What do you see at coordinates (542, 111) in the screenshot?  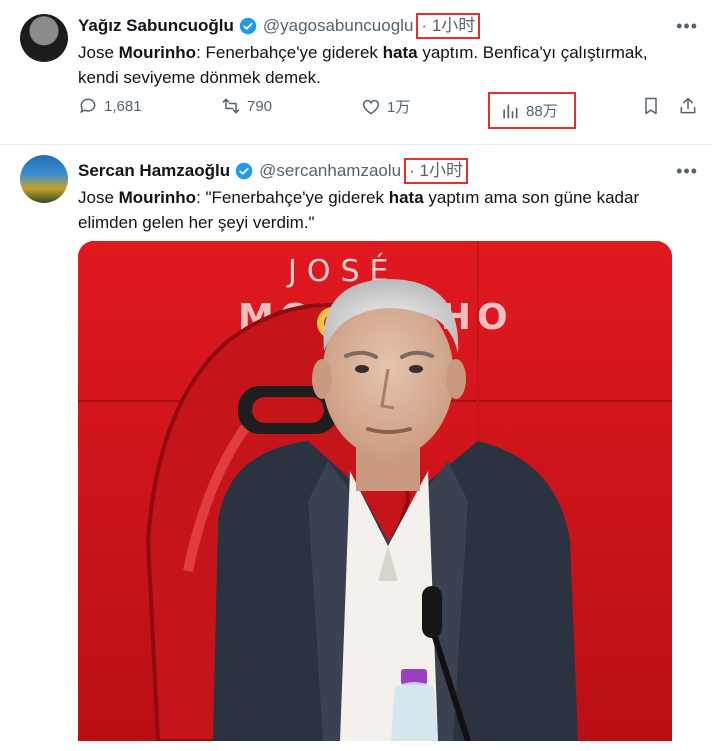 I see `view-count: 88万` at bounding box center [542, 111].